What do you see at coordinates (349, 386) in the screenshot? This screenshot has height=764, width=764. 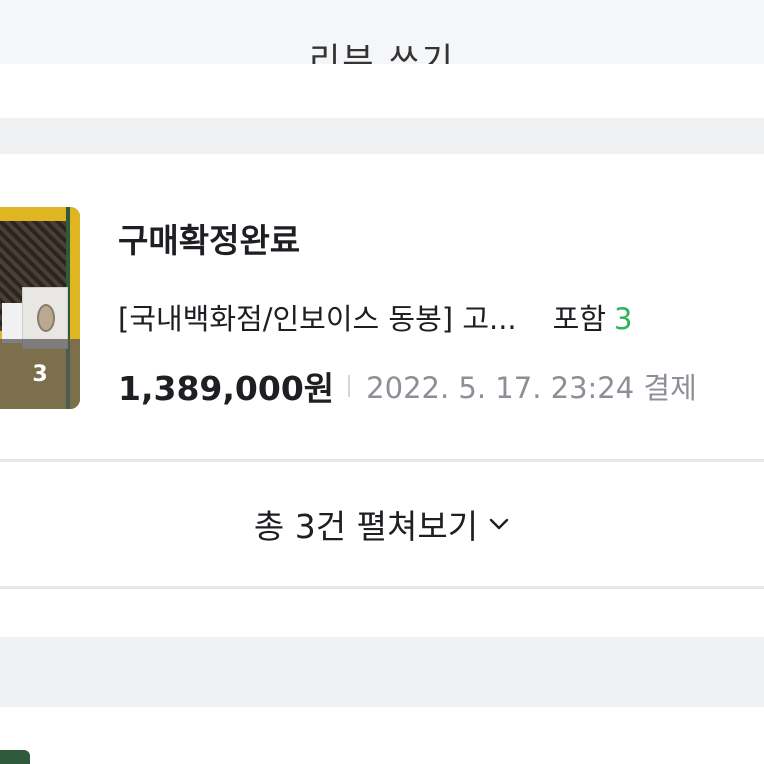 I see `divider` at bounding box center [349, 386].